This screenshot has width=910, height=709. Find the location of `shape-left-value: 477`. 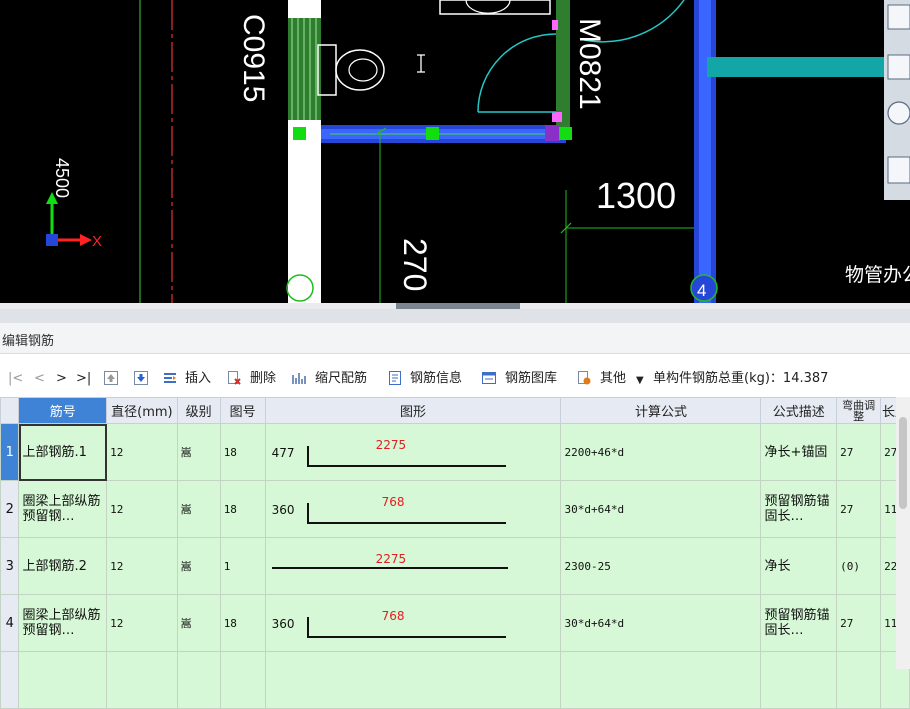

shape-left-value: 477 is located at coordinates (283, 453).